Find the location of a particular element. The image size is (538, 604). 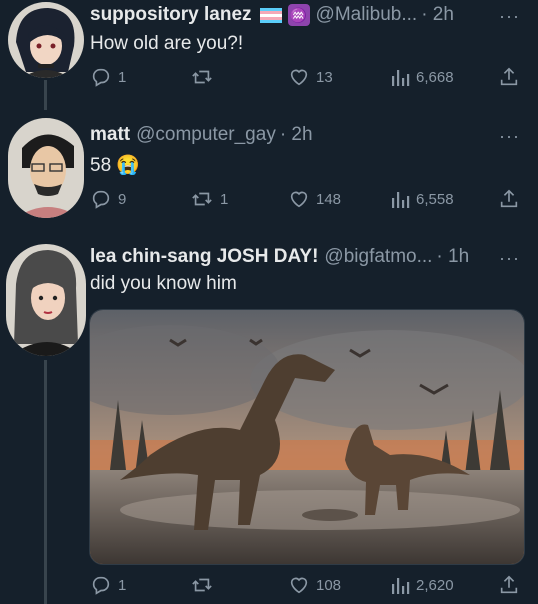

views-button: 2,620 is located at coordinates (422, 585).